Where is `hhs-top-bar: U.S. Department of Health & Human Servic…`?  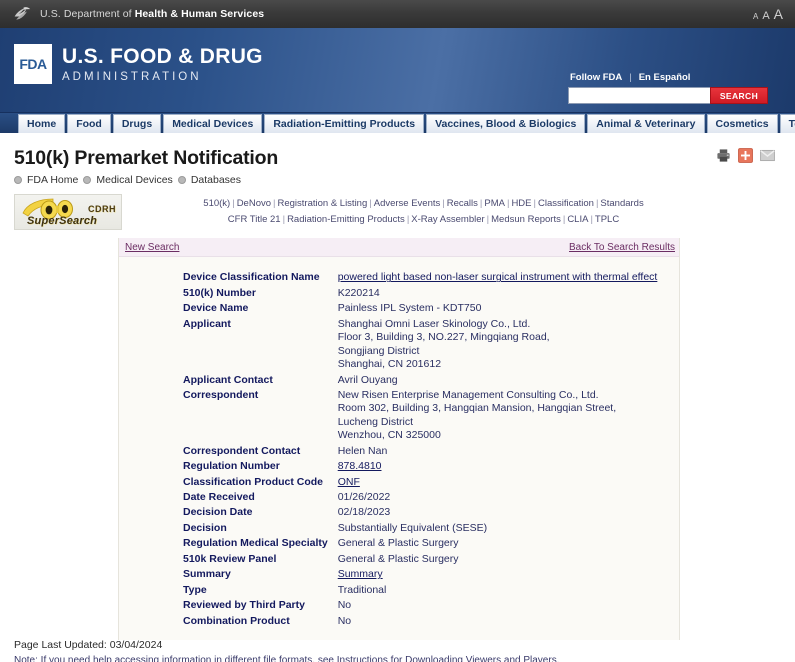 hhs-top-bar: U.S. Department of Health & Human Servic… is located at coordinates (397, 14).